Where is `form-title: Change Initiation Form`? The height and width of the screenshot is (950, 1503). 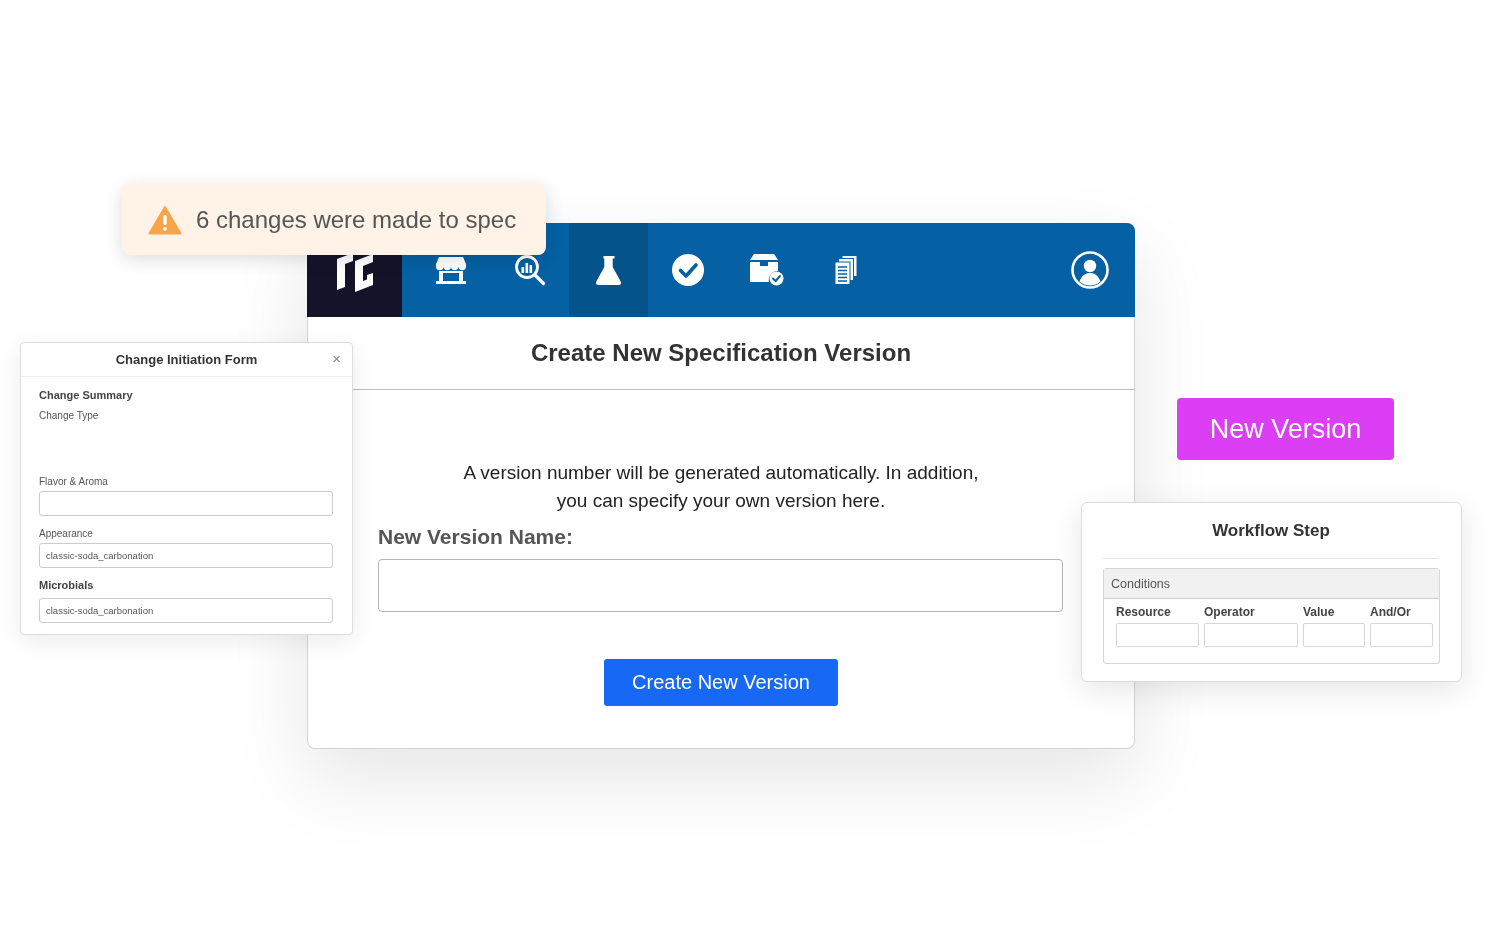
form-title: Change Initiation Form is located at coordinates (186, 359).